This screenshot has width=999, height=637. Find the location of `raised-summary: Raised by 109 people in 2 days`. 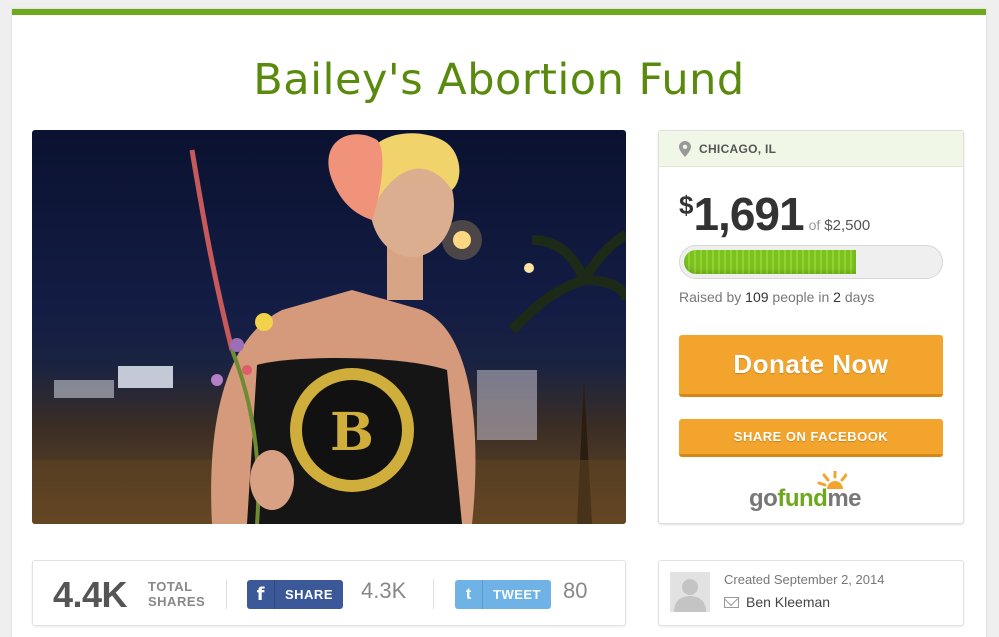

raised-summary: Raised by 109 people in 2 days is located at coordinates (776, 297).